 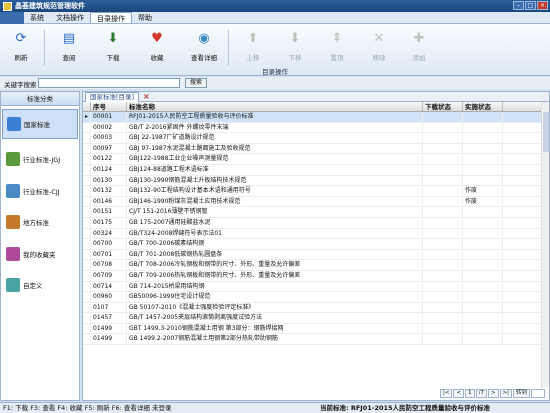 I want to click on column-header-status: 实施状态, so click(x=483, y=106).